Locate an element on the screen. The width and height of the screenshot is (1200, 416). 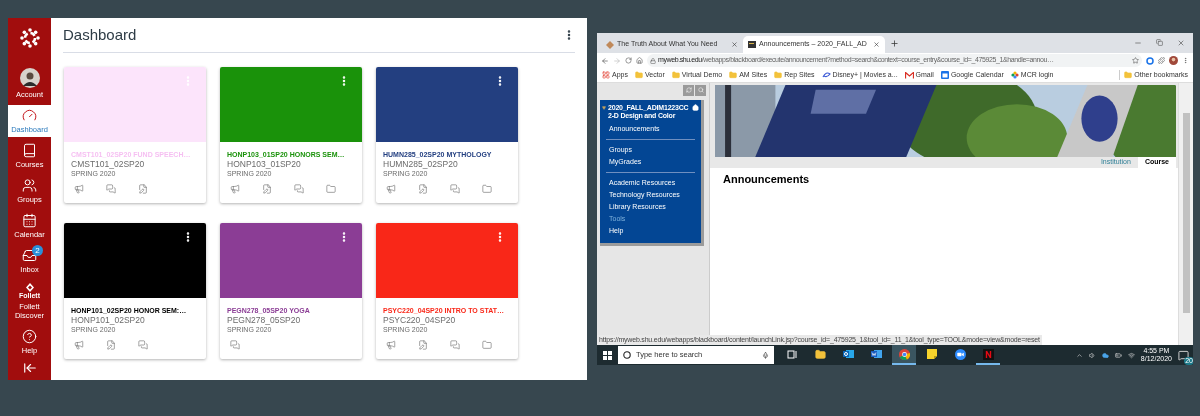
mic-icon is located at coordinates (765, 355).